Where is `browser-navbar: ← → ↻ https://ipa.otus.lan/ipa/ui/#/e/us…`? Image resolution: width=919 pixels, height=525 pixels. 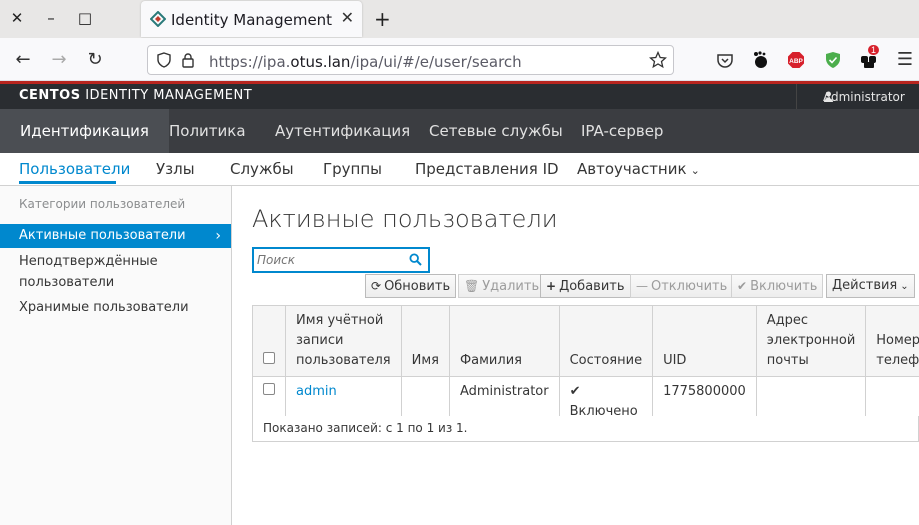 browser-navbar: ← → ↻ https://ipa.otus.lan/ipa/ui/#/e/us… is located at coordinates (459, 59).